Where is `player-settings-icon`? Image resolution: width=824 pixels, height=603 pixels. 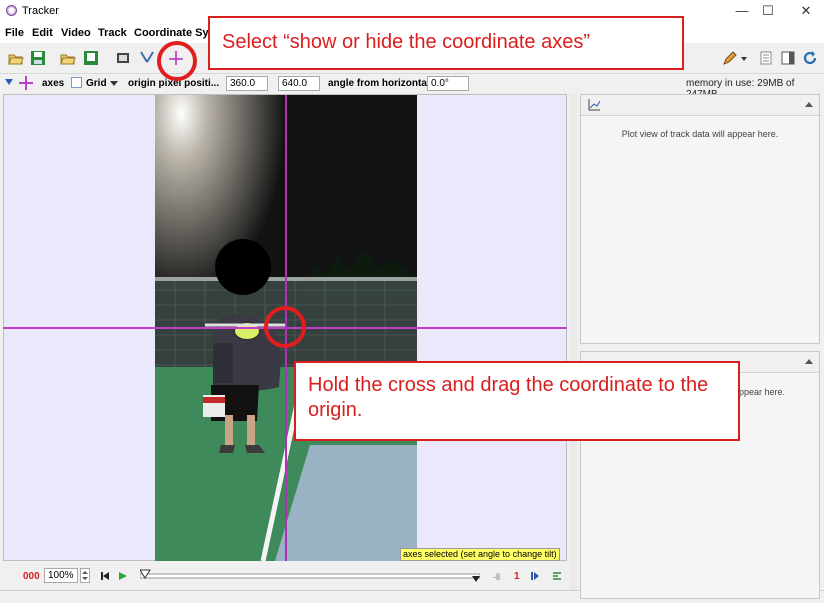 player-settings-icon is located at coordinates (557, 576).